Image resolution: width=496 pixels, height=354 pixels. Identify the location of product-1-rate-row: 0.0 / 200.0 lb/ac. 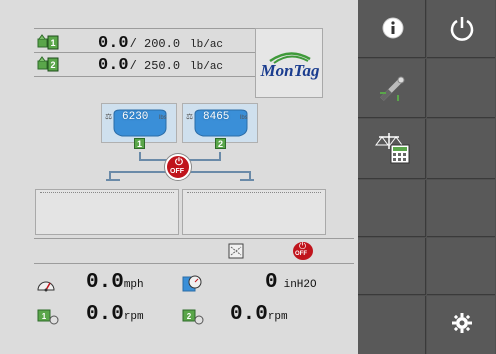
(161, 43).